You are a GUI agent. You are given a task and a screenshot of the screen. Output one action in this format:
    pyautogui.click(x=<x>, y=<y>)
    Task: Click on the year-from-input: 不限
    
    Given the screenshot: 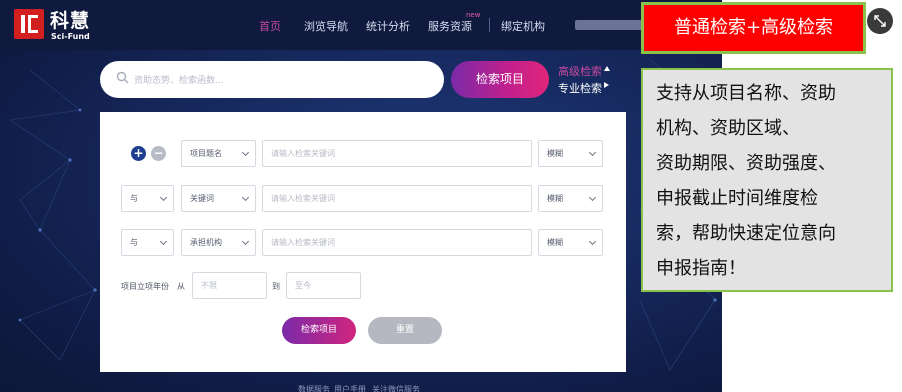 What is the action you would take?
    pyautogui.click(x=229, y=285)
    